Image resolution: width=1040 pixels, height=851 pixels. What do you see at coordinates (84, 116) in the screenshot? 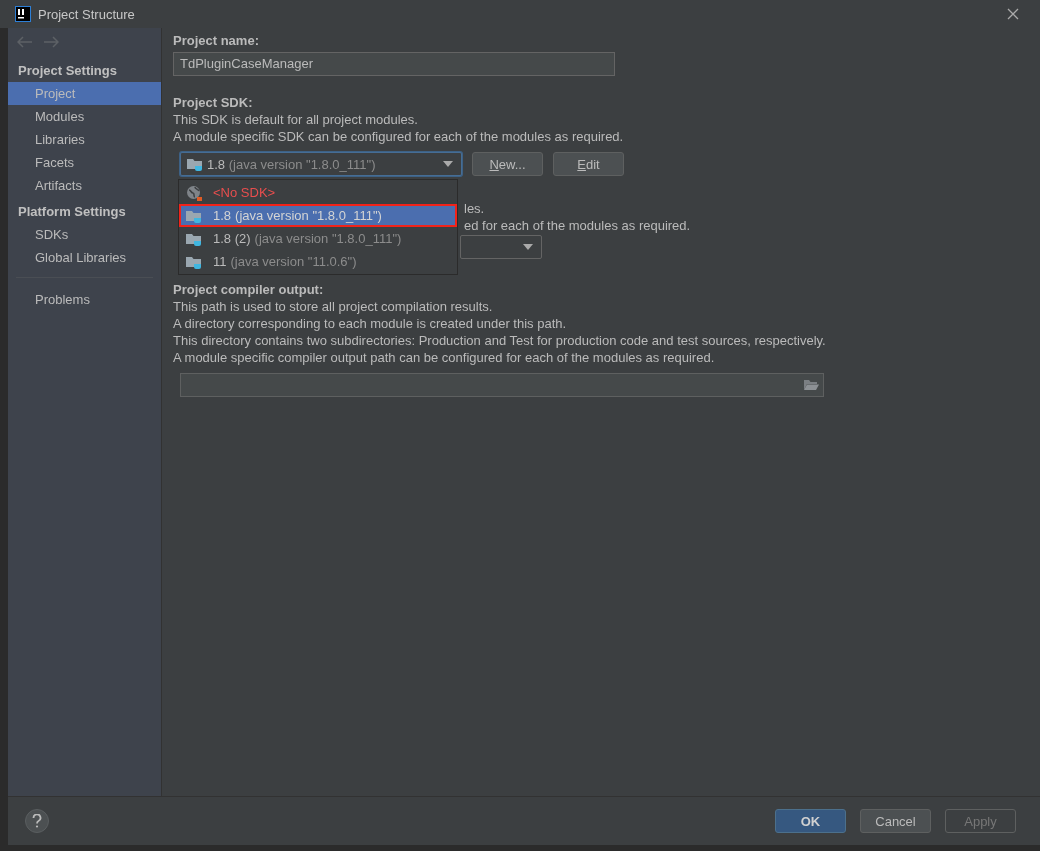
I see `sidebar-item: Modules` at bounding box center [84, 116].